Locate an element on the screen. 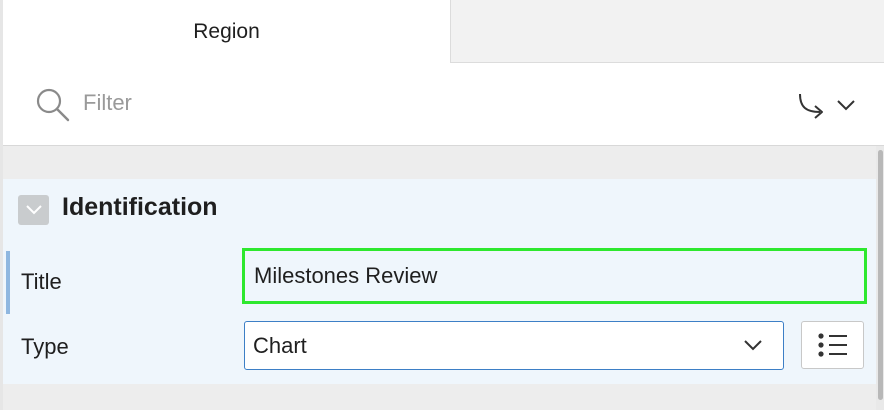  current-row-indicator is located at coordinates (8, 282).